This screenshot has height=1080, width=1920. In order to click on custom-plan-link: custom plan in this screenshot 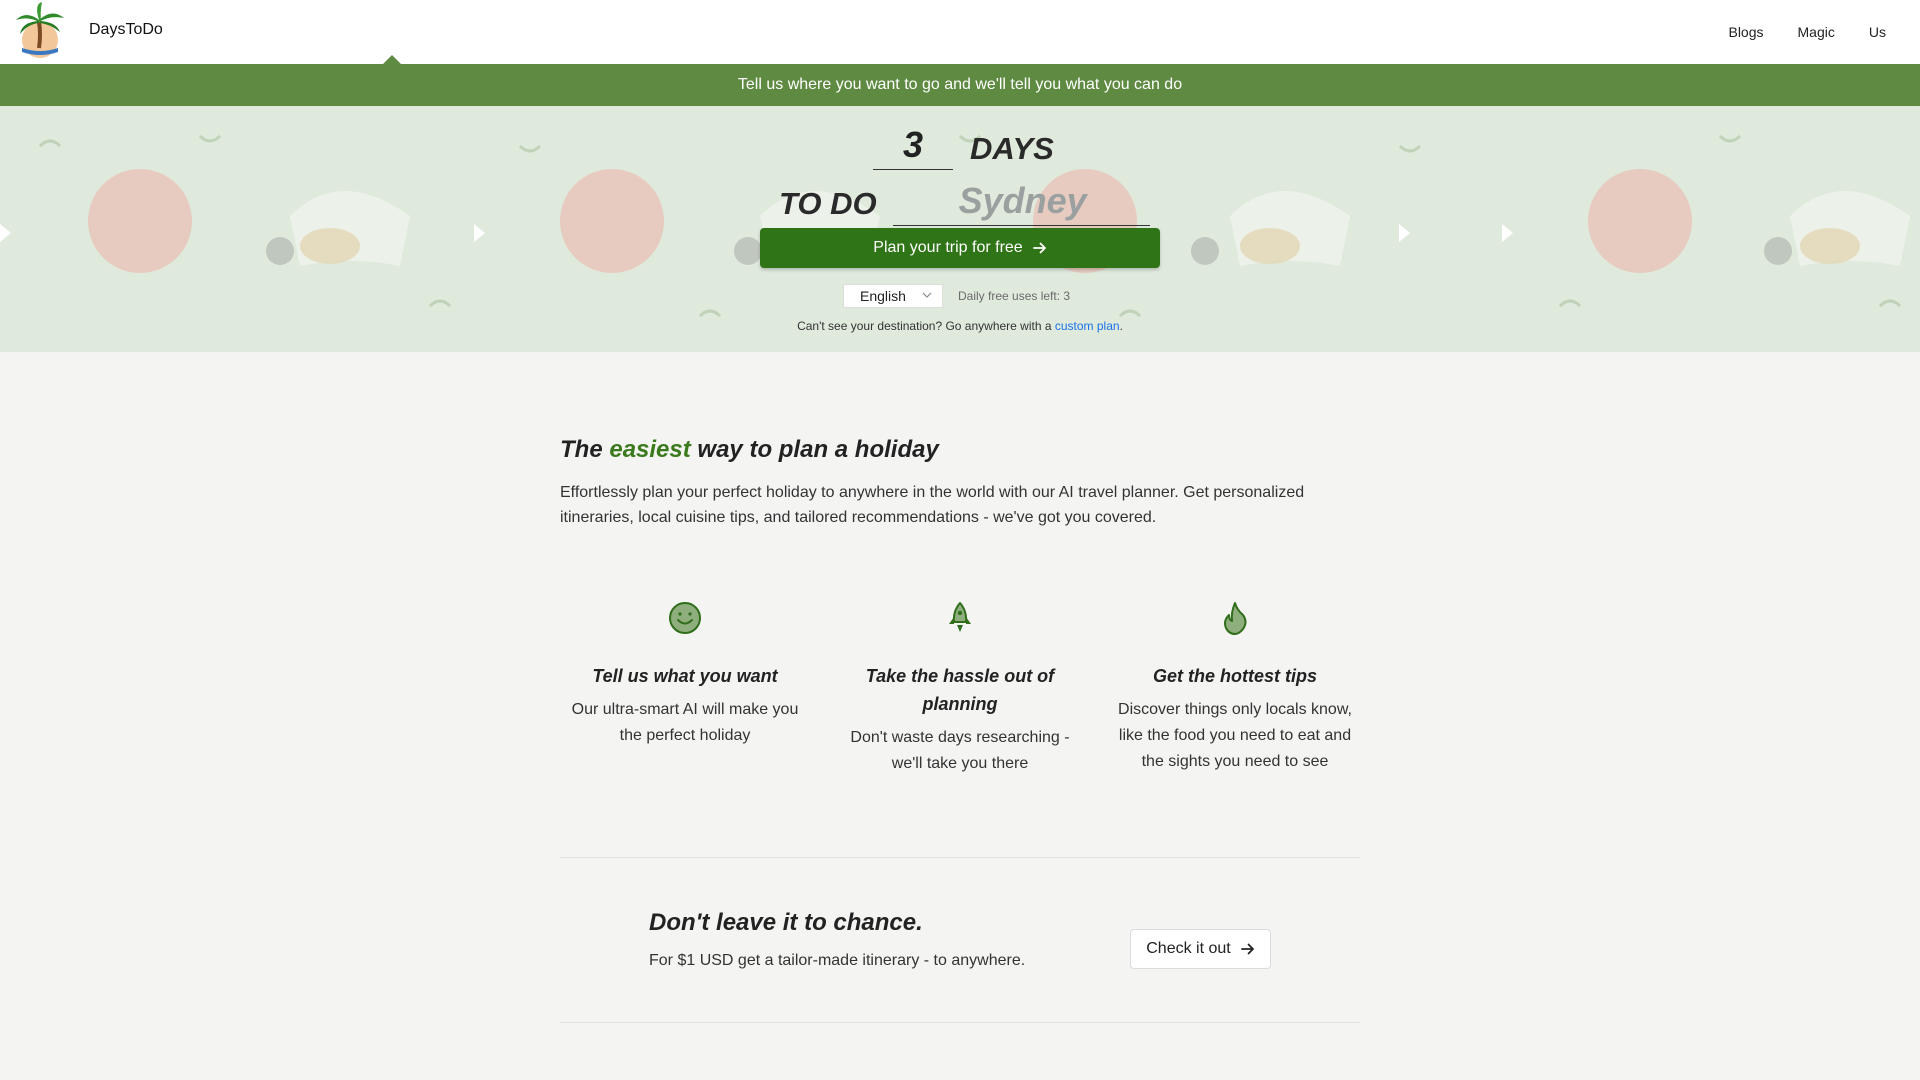, I will do `click(1087, 326)`.